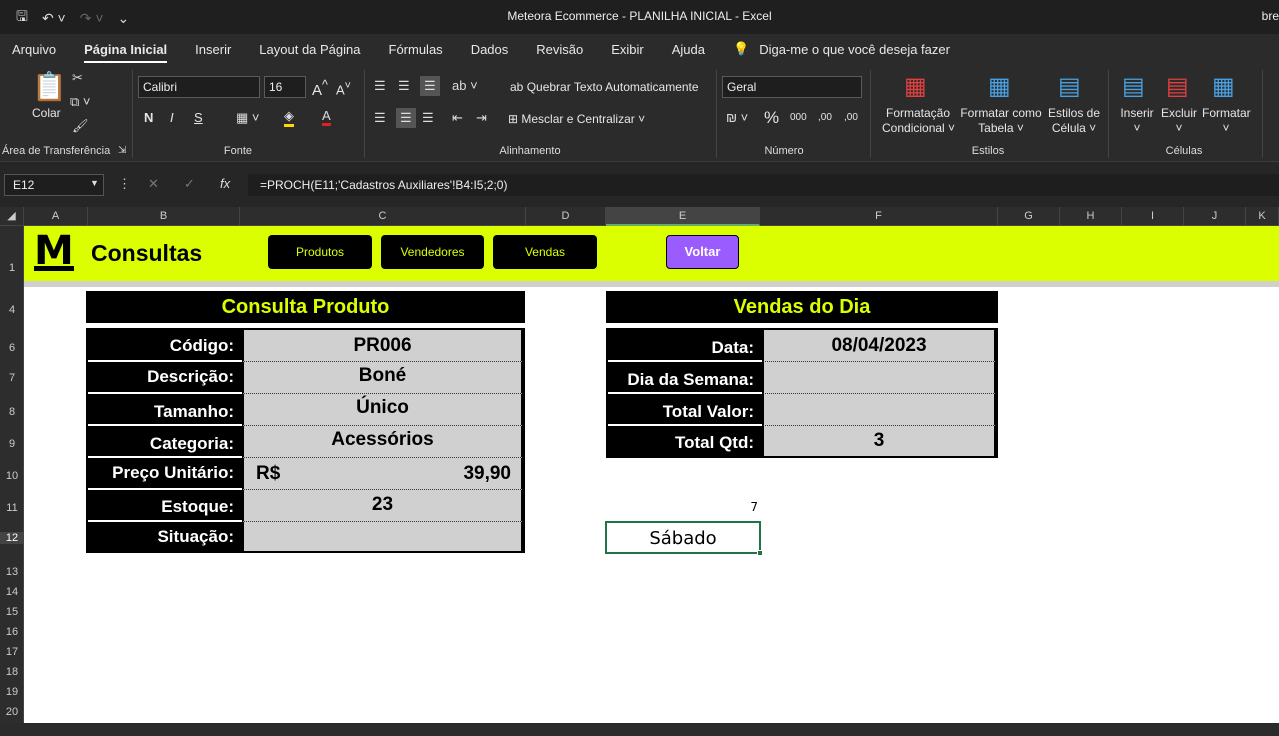 The width and height of the screenshot is (1279, 736). Describe the element at coordinates (248, 118) in the screenshot. I see `borders-icon: ▦ ˅` at that location.